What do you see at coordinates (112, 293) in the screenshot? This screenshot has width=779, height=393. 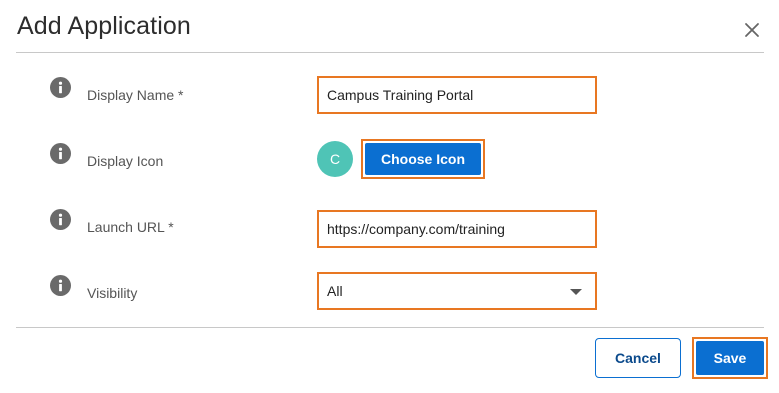 I see `visibility-label: Visibility` at bounding box center [112, 293].